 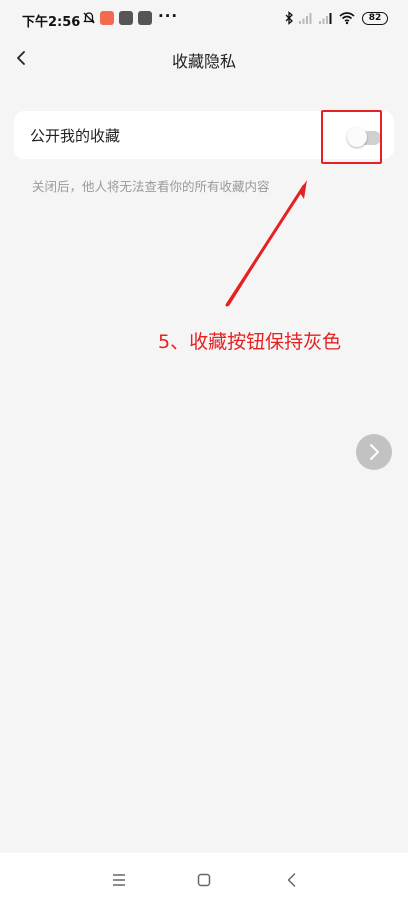 I want to click on back-icon, so click(x=292, y=880).